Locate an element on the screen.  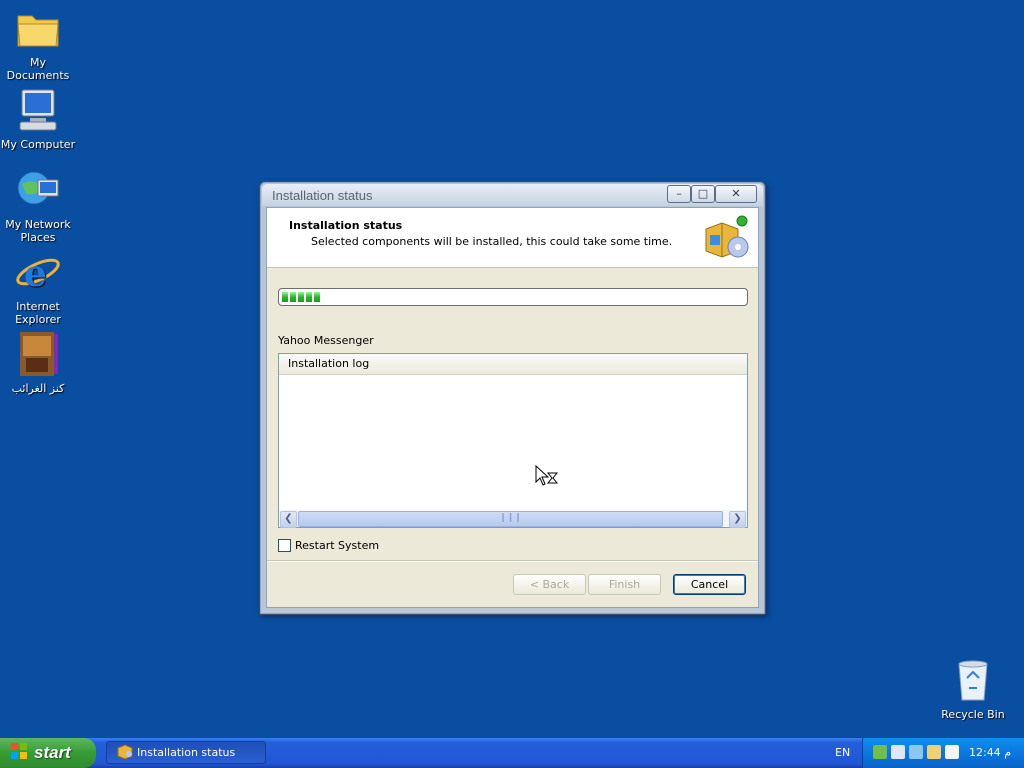
scroll-thumb: ❙❙❙ is located at coordinates (510, 519).